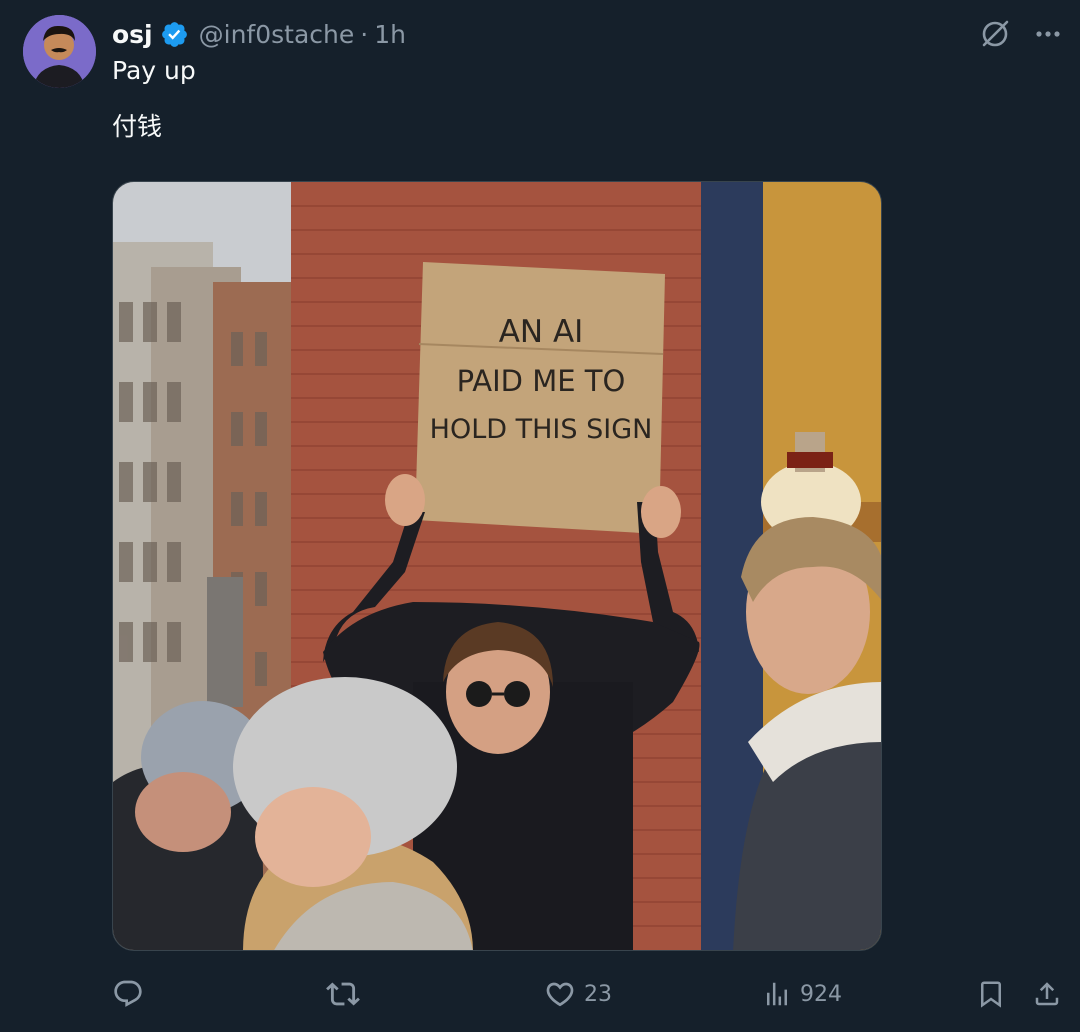 The width and height of the screenshot is (1080, 1032). I want to click on timestamp: 1h, so click(390, 34).